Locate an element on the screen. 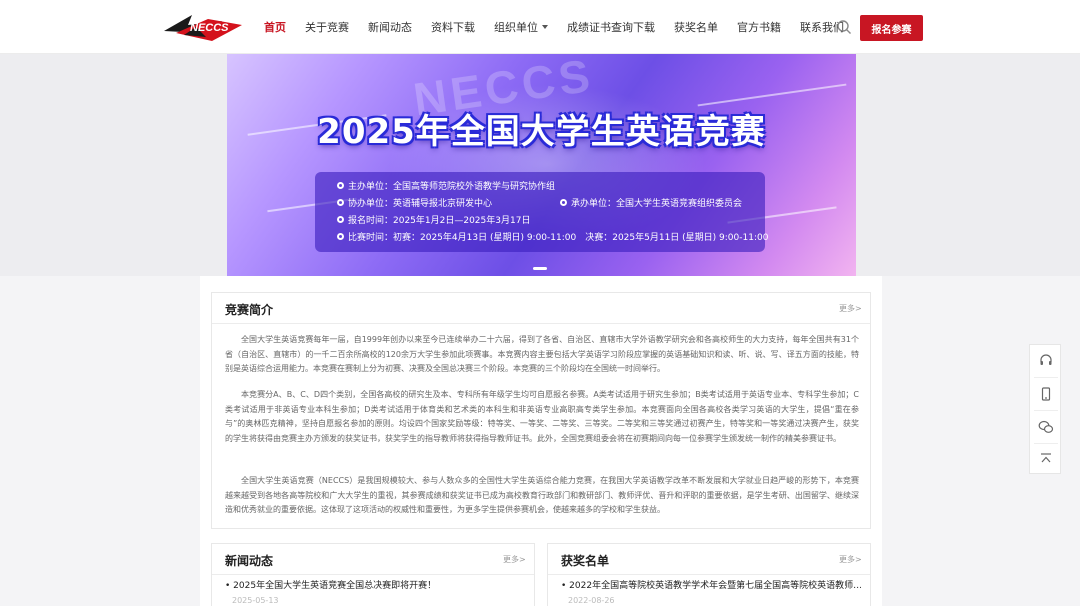  light-streak is located at coordinates (772, 95).